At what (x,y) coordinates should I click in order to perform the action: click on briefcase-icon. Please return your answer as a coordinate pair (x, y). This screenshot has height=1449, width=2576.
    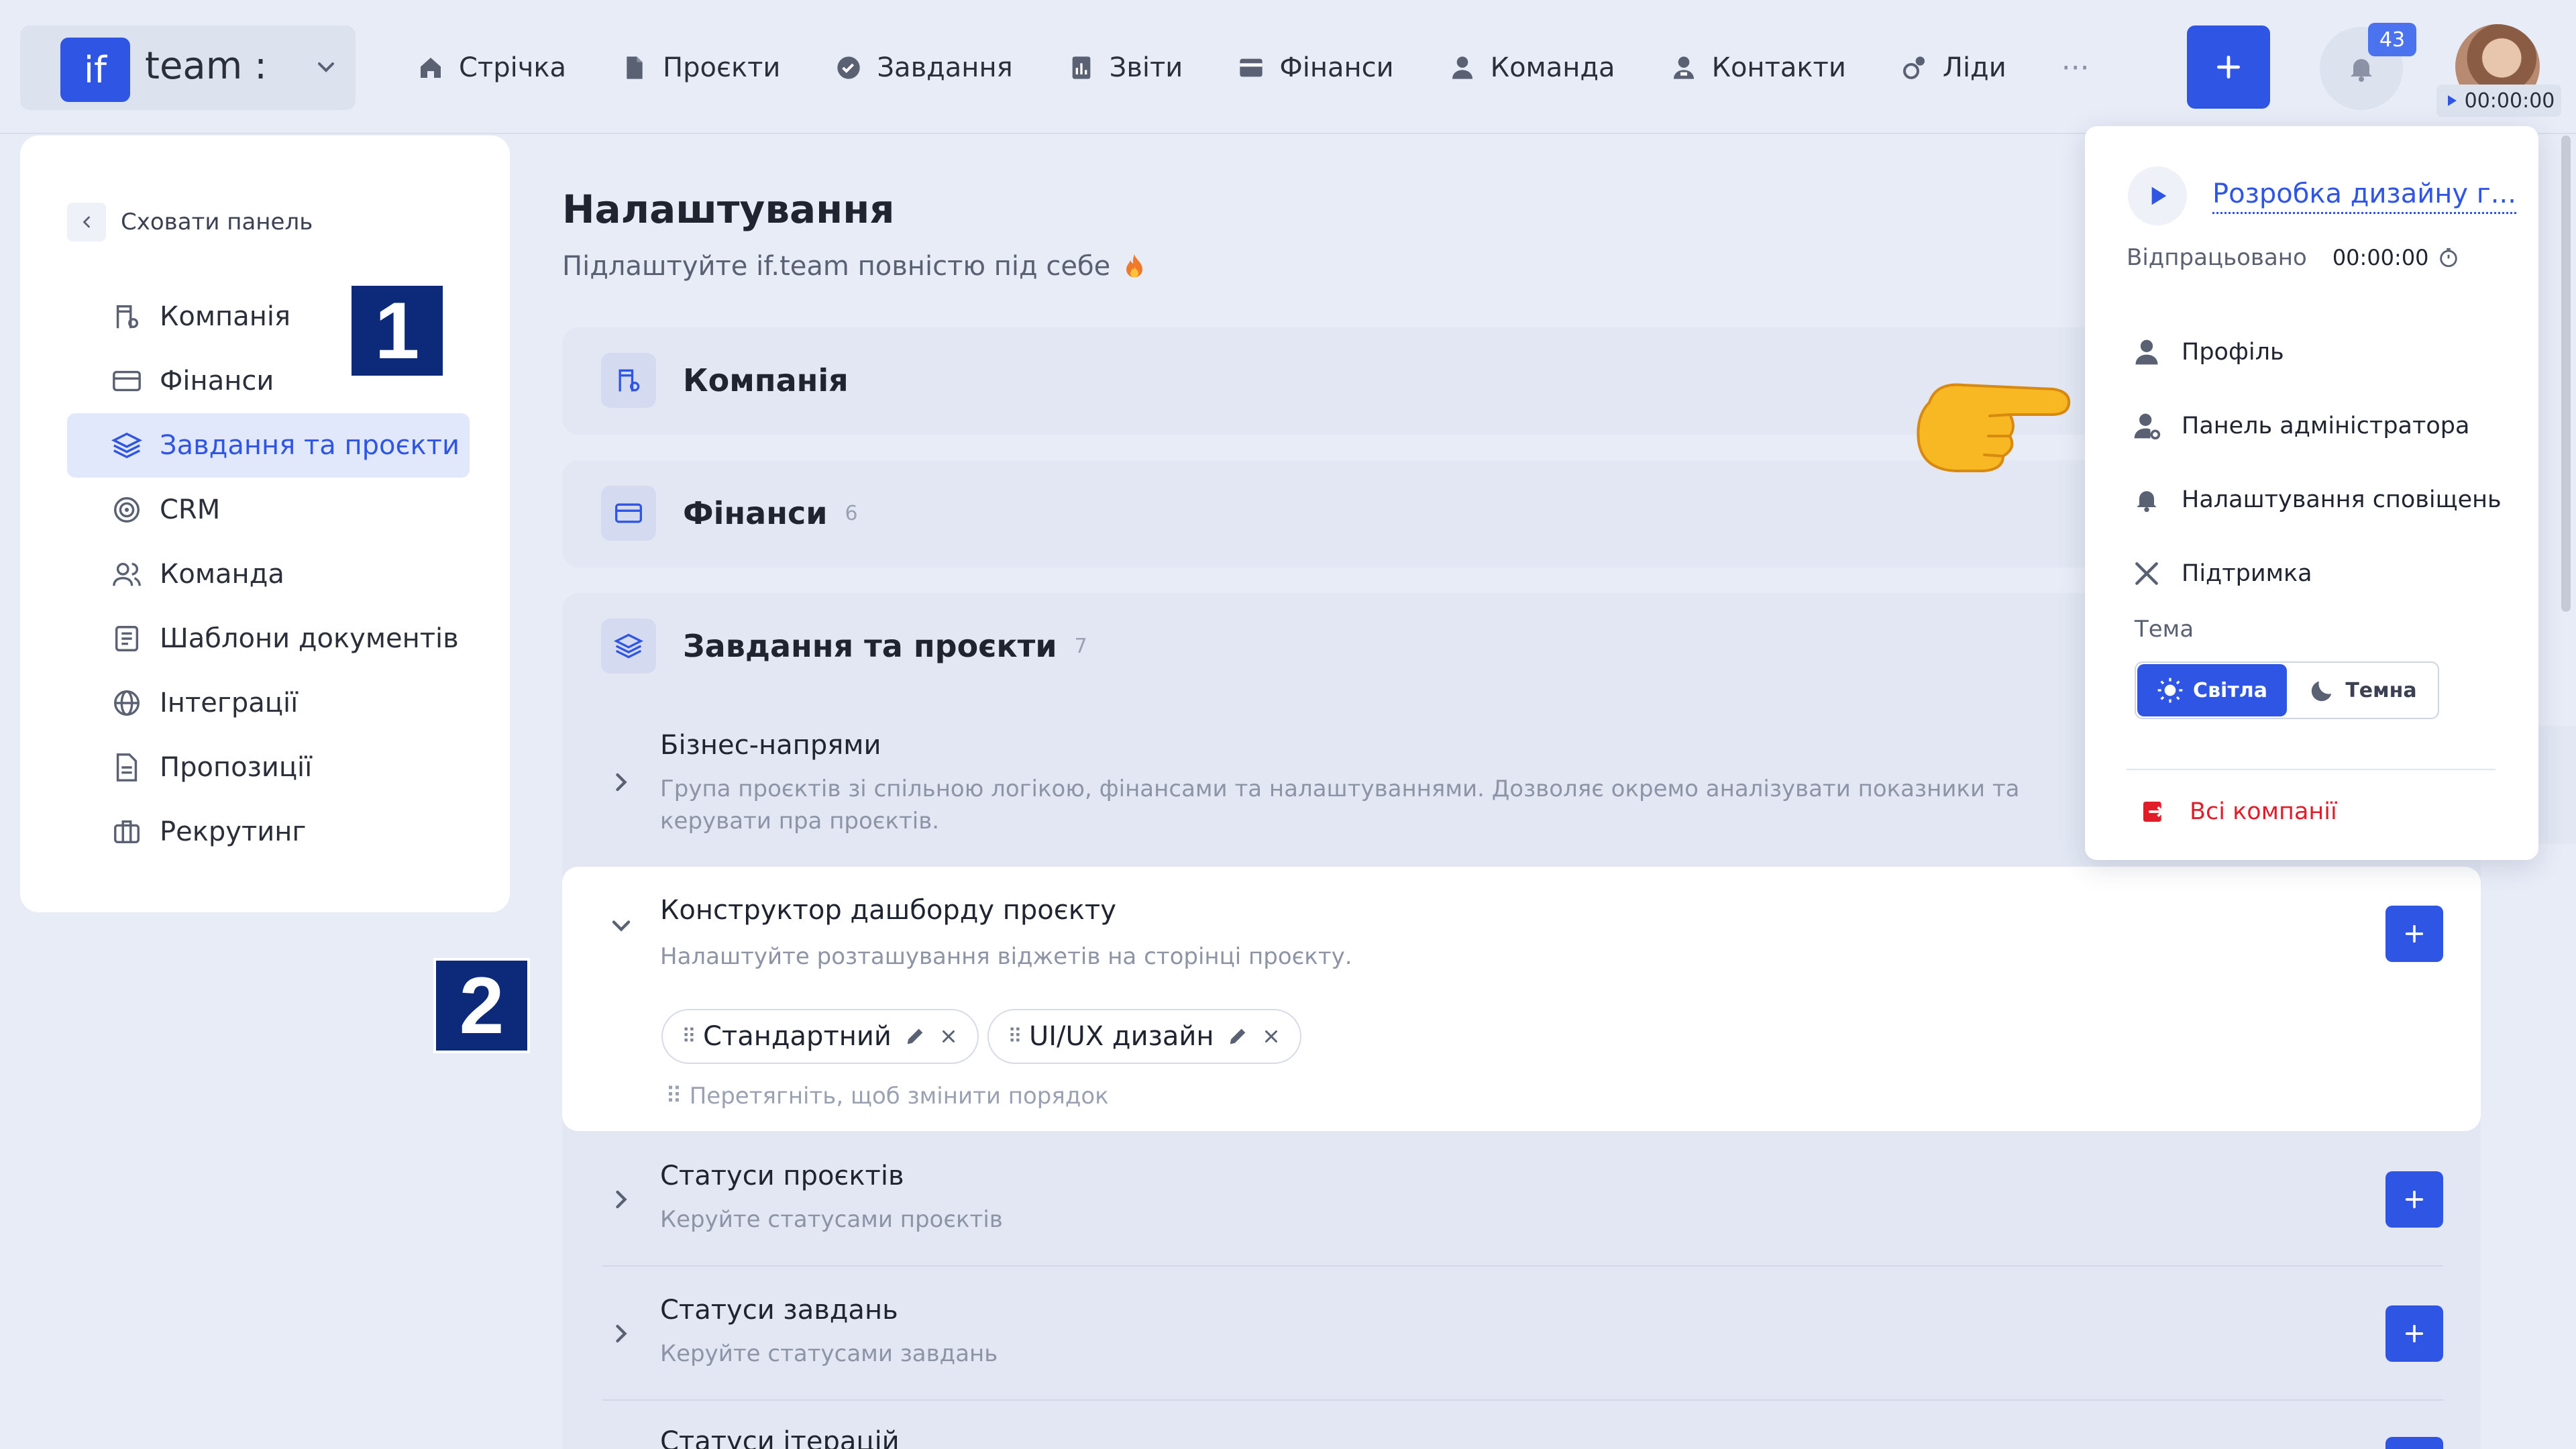
    Looking at the image, I should click on (127, 832).